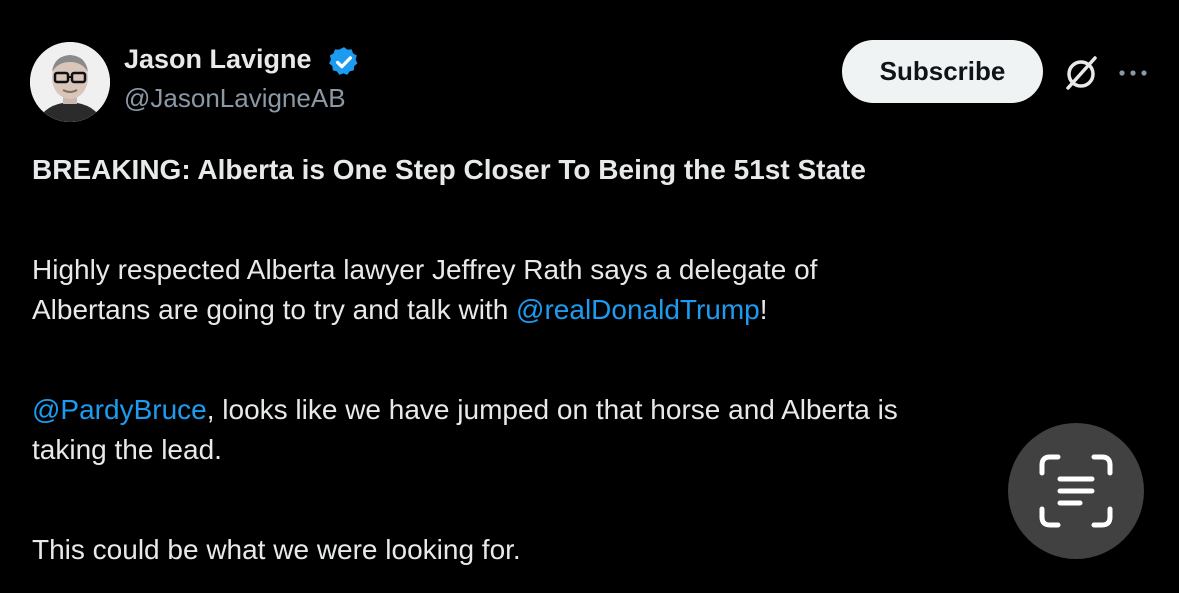  What do you see at coordinates (343, 61) in the screenshot?
I see `verified-badge-icon` at bounding box center [343, 61].